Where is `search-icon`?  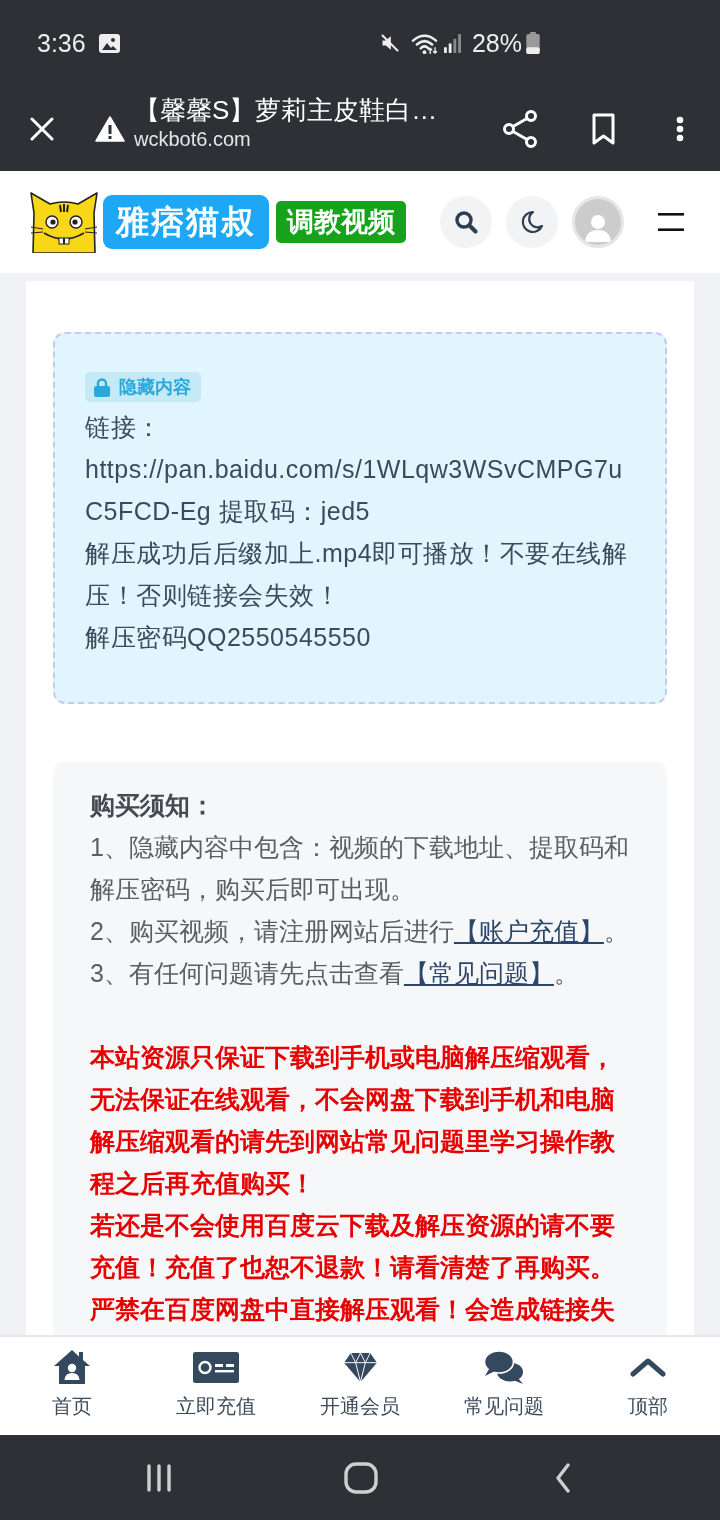 search-icon is located at coordinates (466, 222).